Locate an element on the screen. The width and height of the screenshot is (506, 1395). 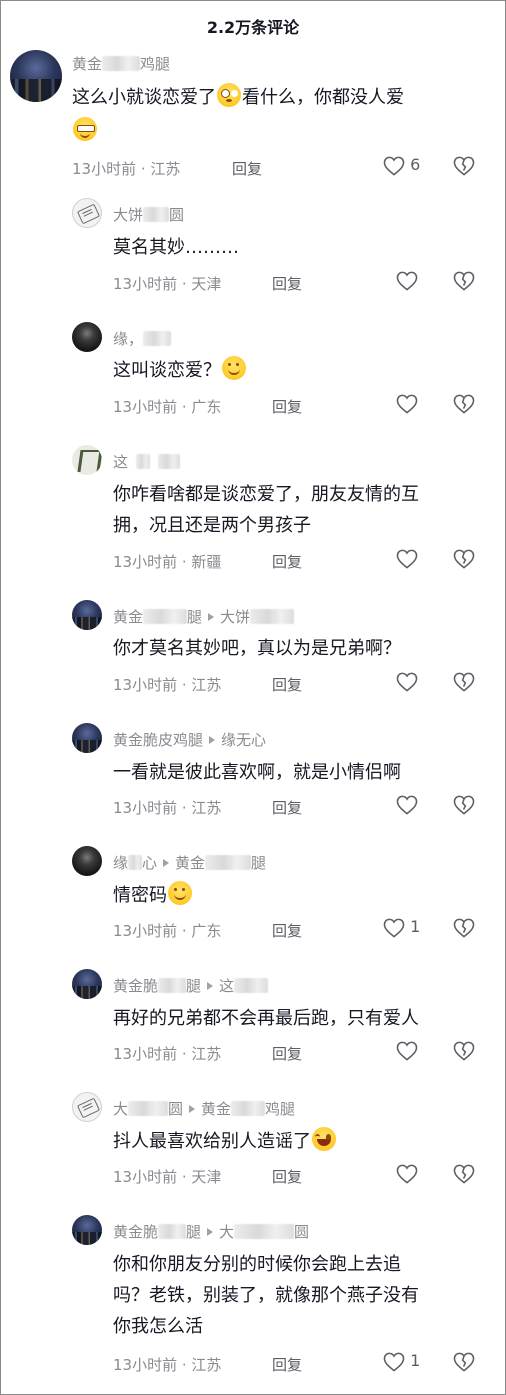
comment-location: 江苏 is located at coordinates (165, 169).